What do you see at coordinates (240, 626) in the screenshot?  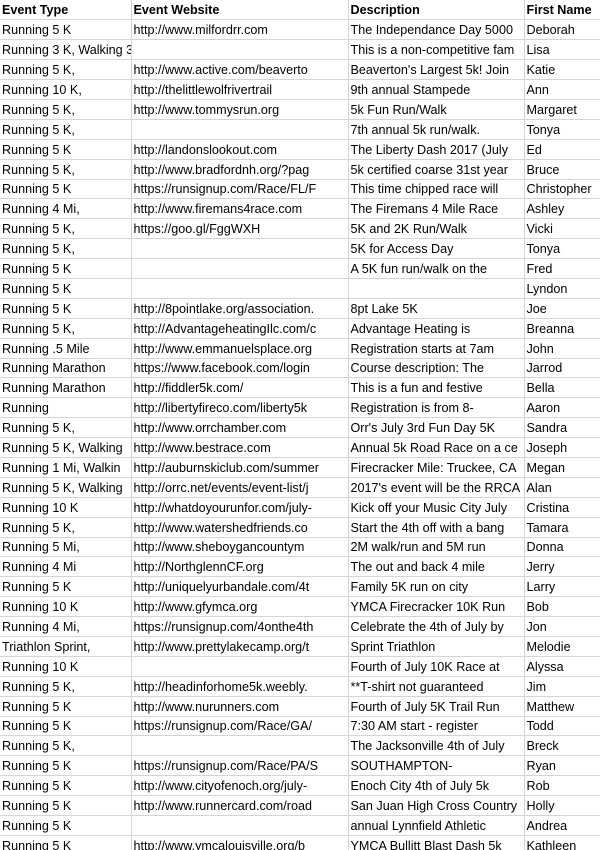 I see `cell-event-website: https://runsignup.com/4onthe4th` at bounding box center [240, 626].